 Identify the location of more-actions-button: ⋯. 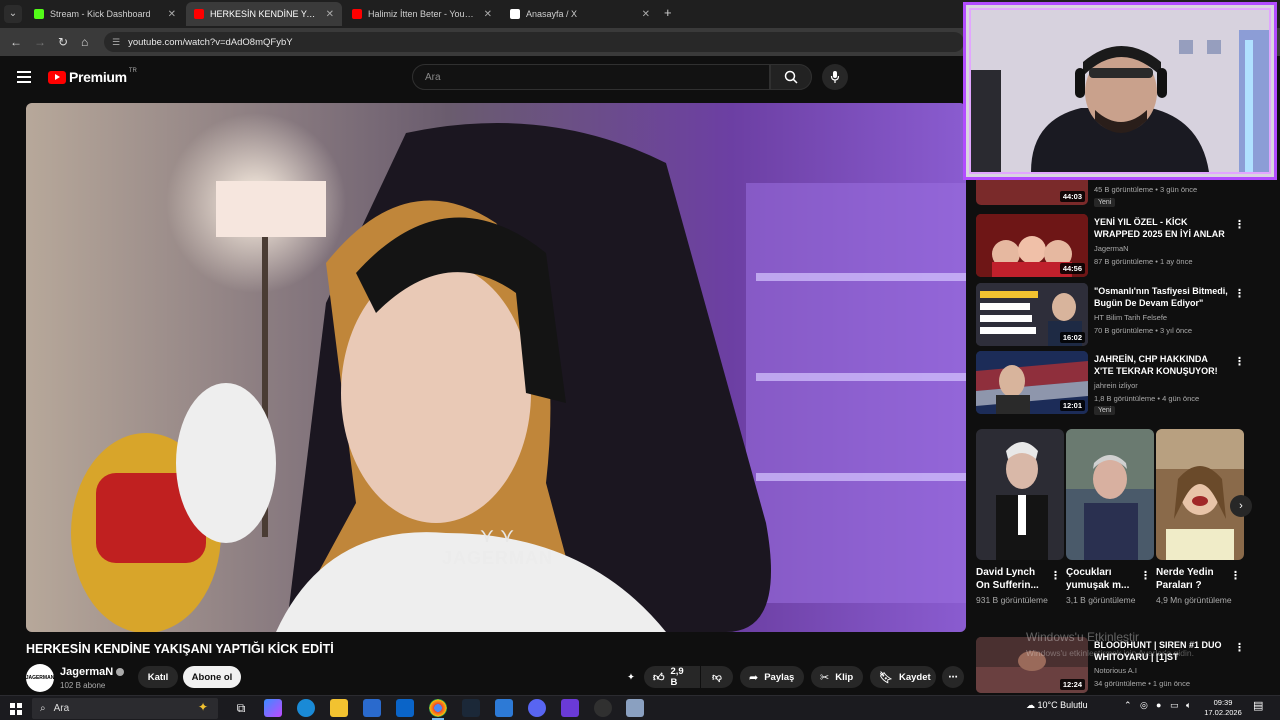
(953, 677).